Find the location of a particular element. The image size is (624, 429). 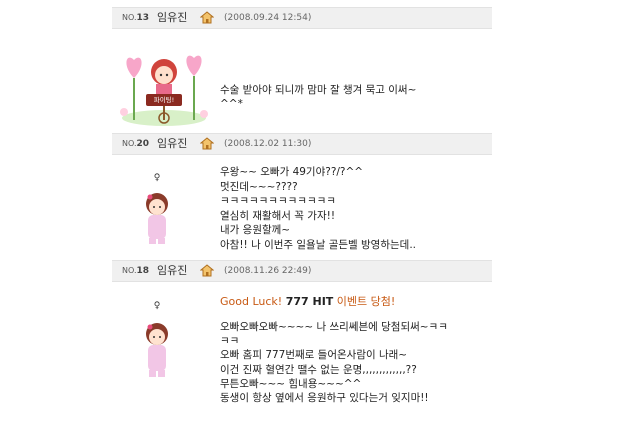

entry-header: NO.20 임유진 (2008.12.02 11:30) is located at coordinates (302, 144).